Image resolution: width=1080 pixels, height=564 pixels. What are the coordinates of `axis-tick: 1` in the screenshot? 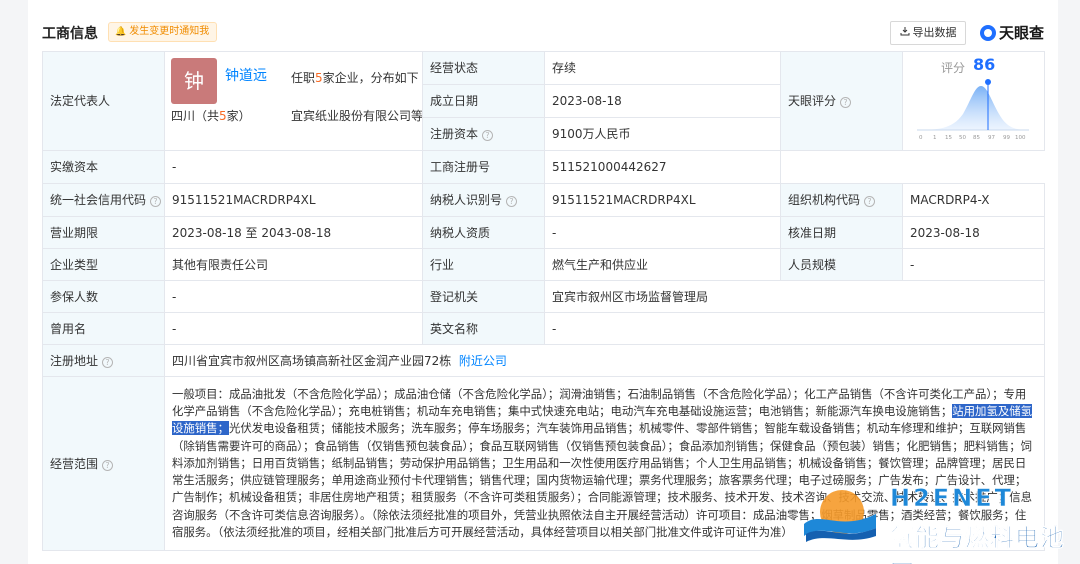 It's located at (935, 138).